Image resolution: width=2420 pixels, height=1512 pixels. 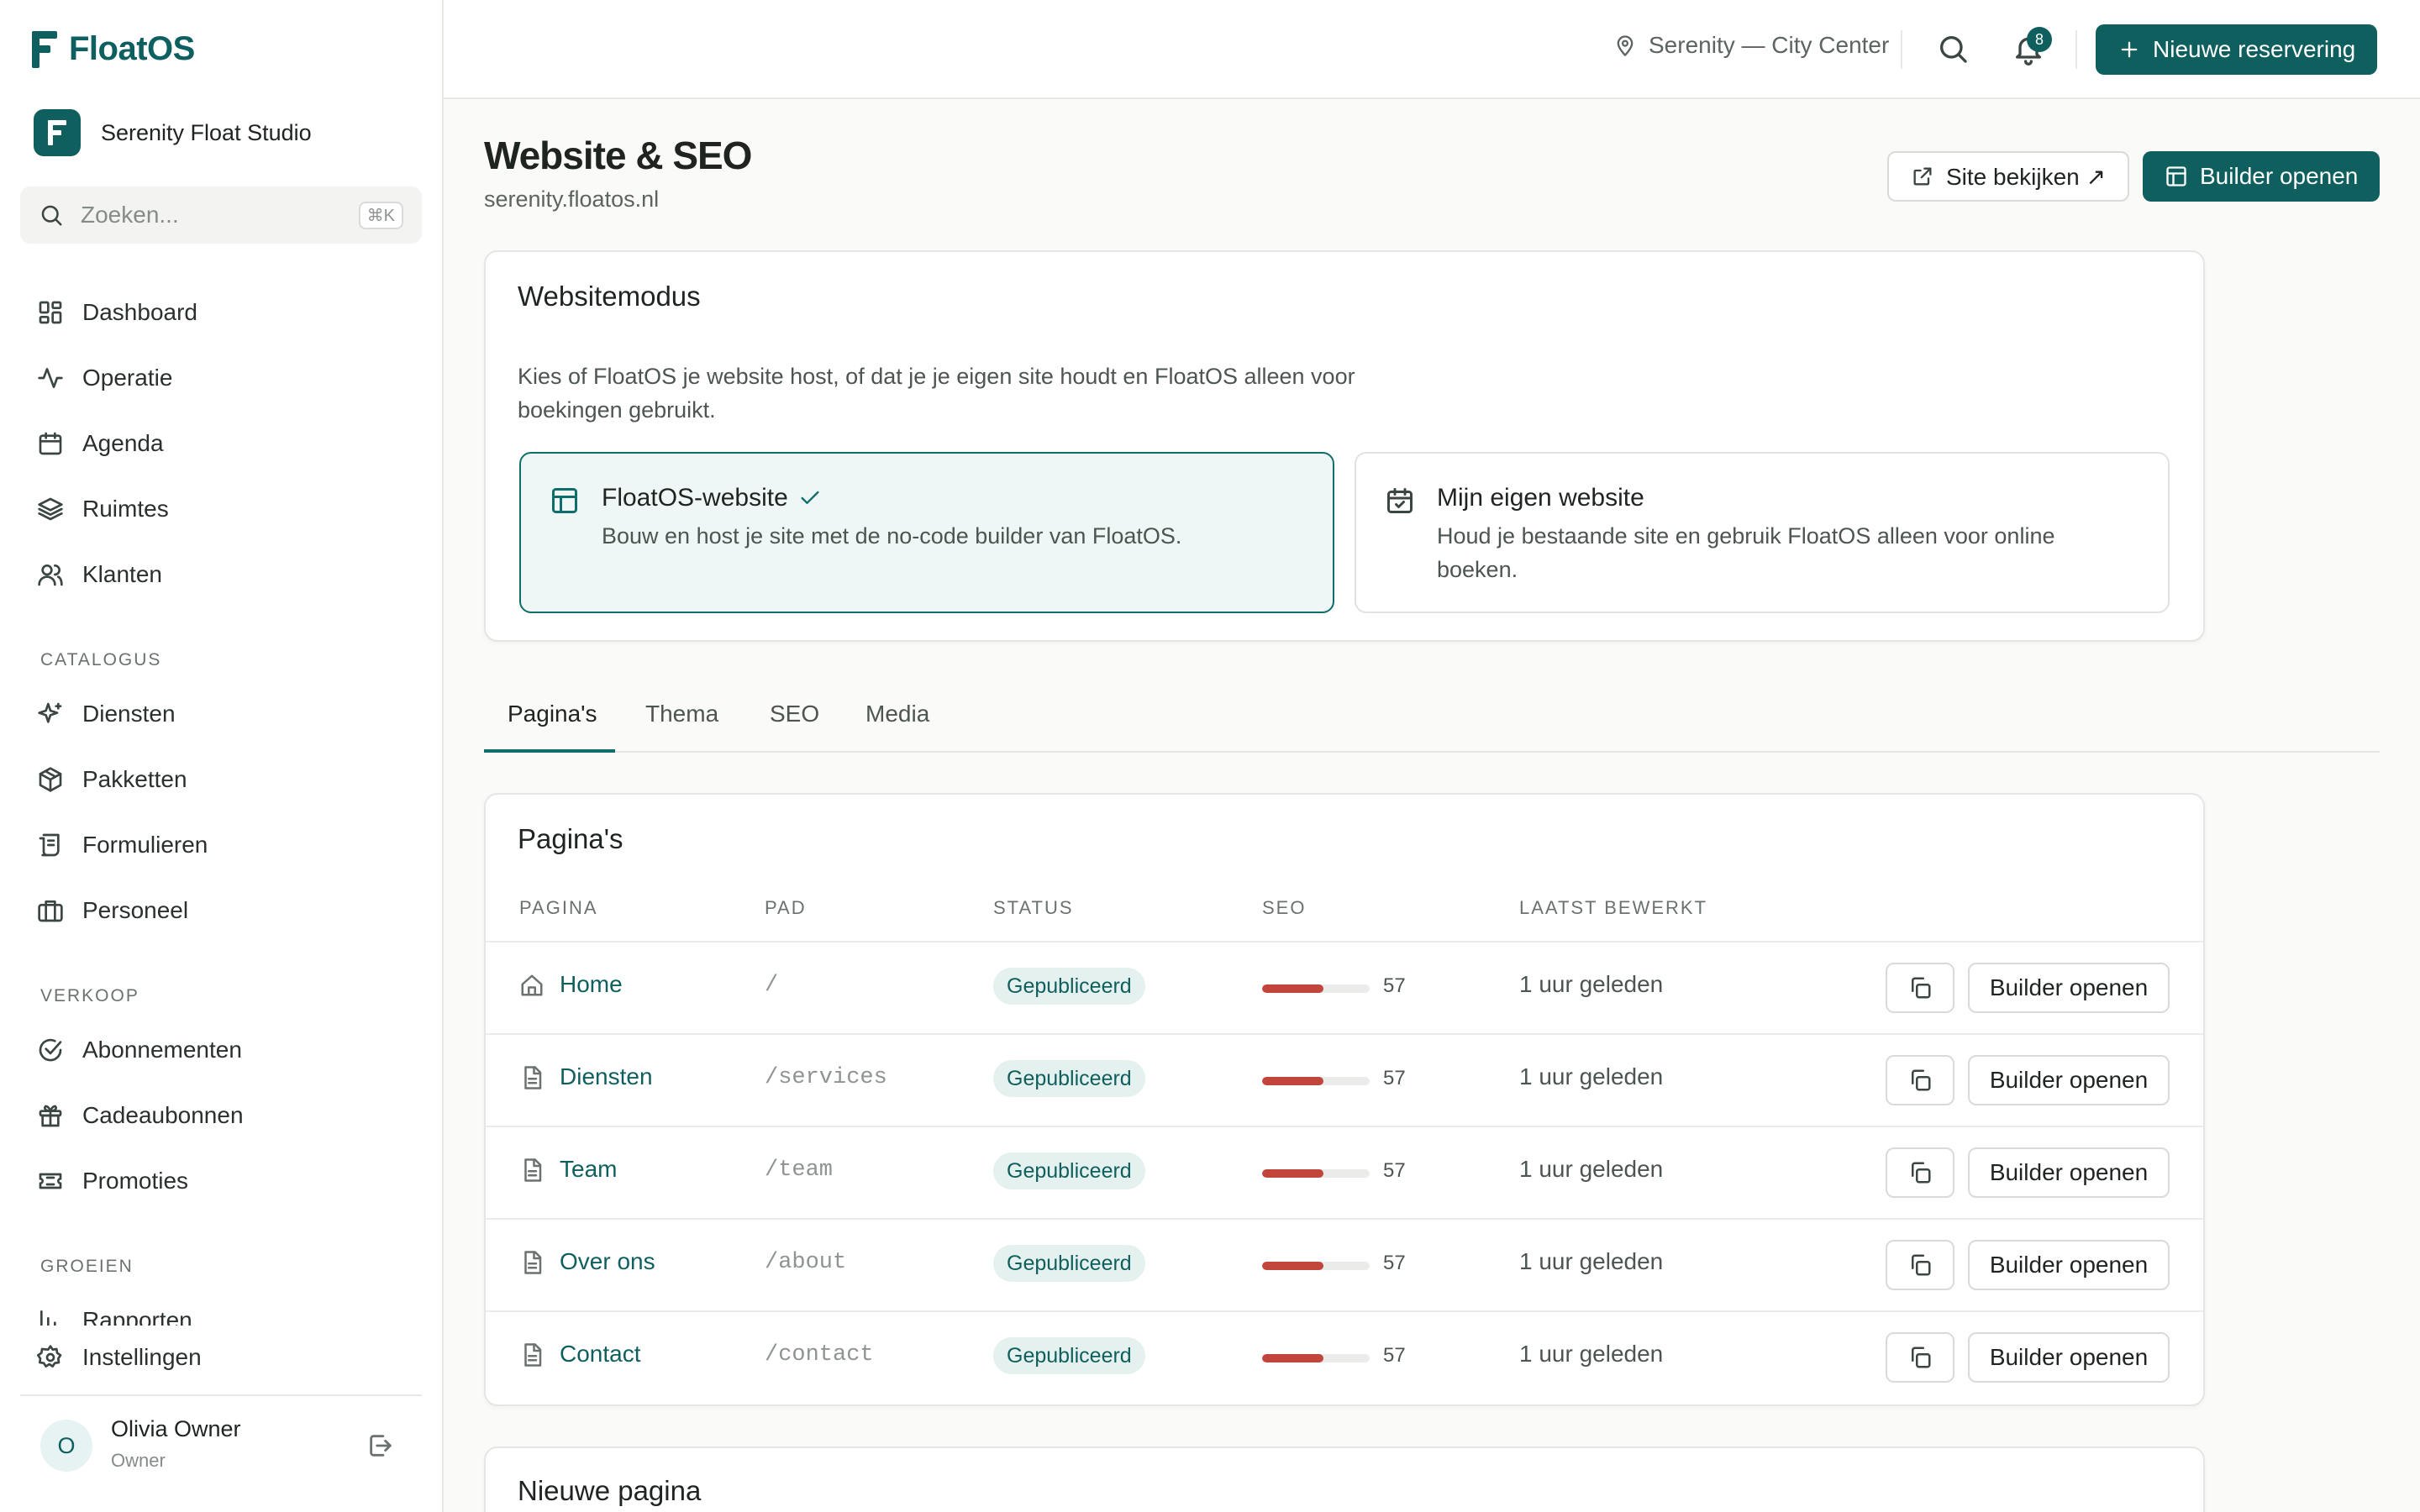 What do you see at coordinates (50, 1356) in the screenshot?
I see `gear-icon` at bounding box center [50, 1356].